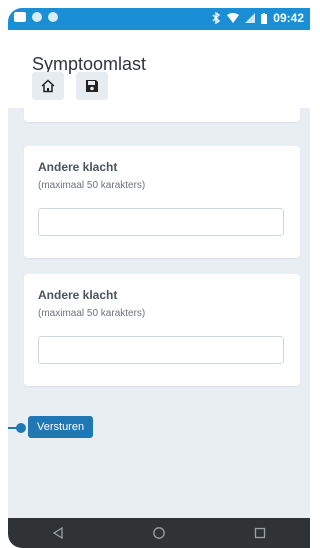  I want to click on save-button, so click(92, 86).